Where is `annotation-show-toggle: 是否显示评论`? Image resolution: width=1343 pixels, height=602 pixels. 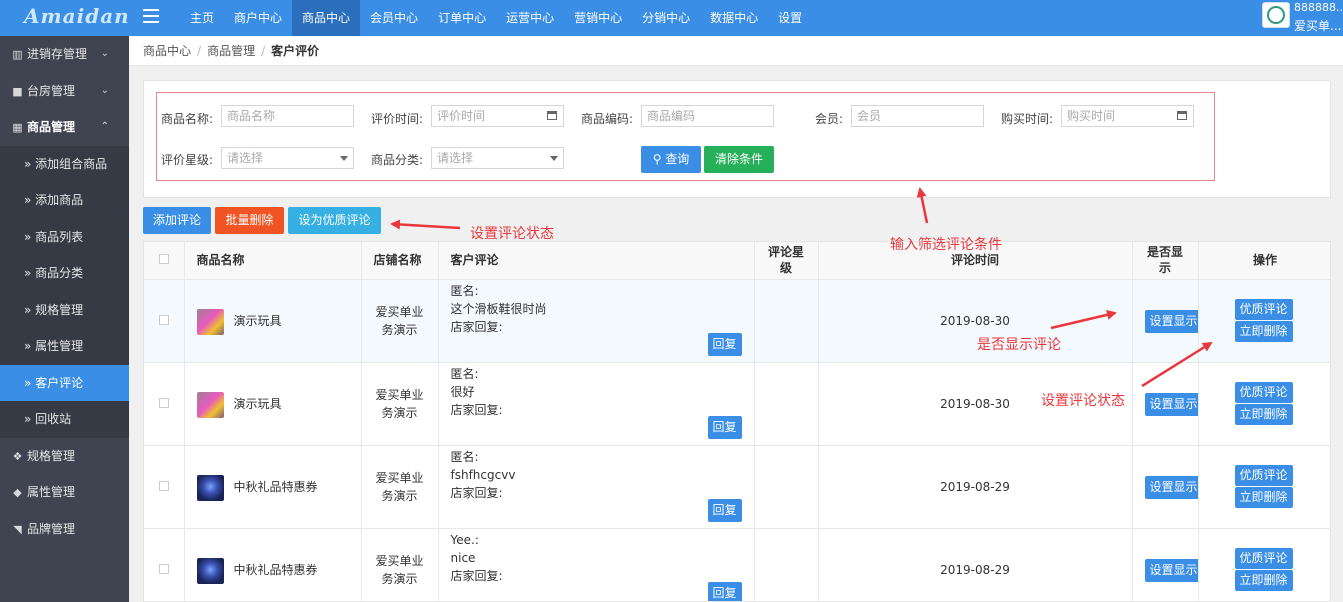
annotation-show-toggle: 是否显示评论 is located at coordinates (1019, 345).